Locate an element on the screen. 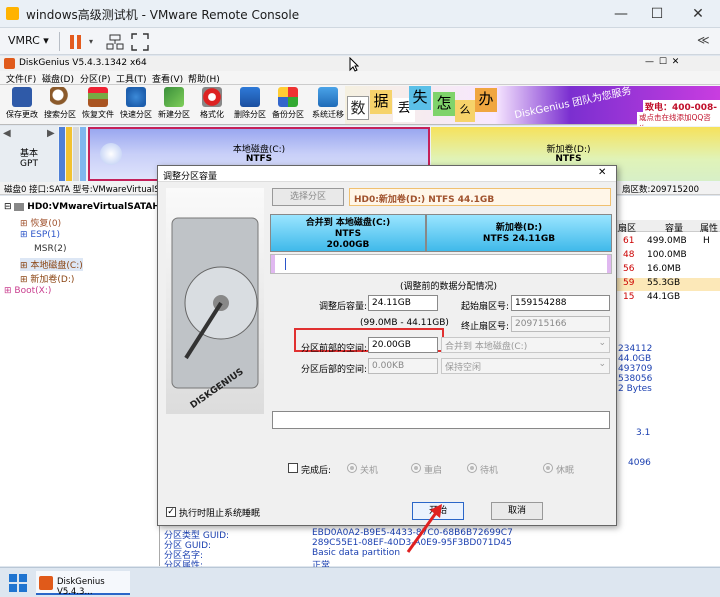 The height and width of the screenshot is (597, 720). select-partition-button: 选择分区 is located at coordinates (308, 197).